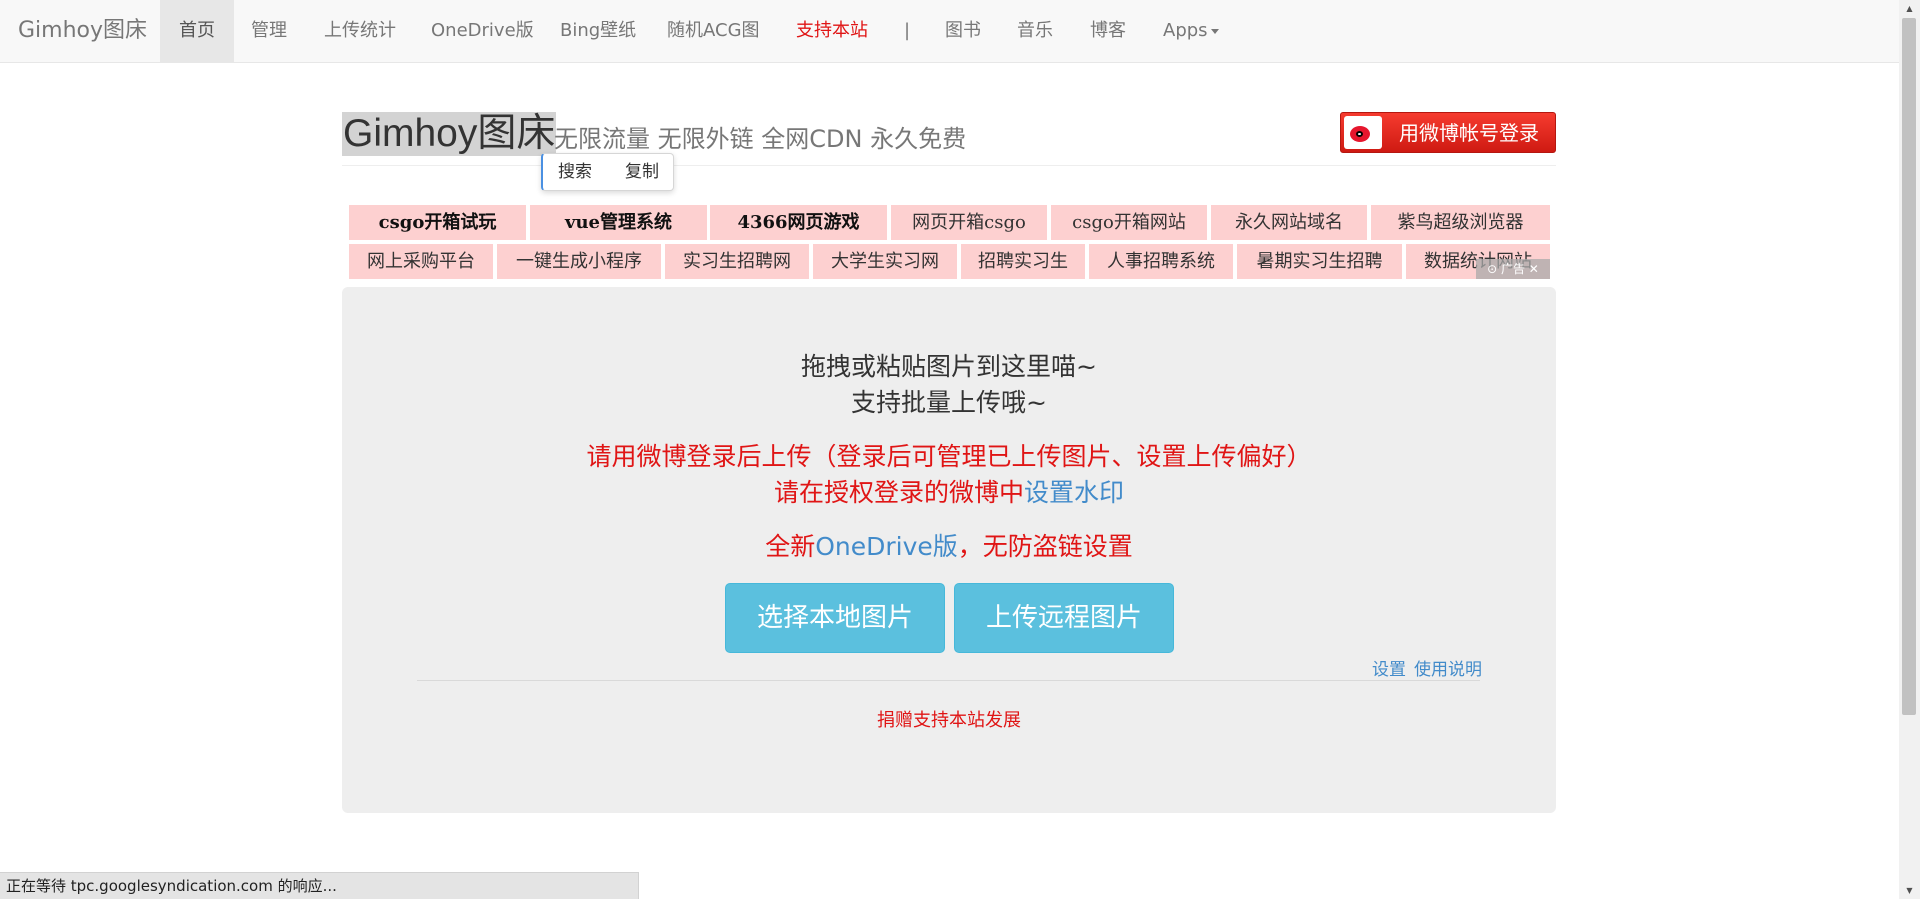  I want to click on ad-link: 实习生招聘网, so click(737, 261).